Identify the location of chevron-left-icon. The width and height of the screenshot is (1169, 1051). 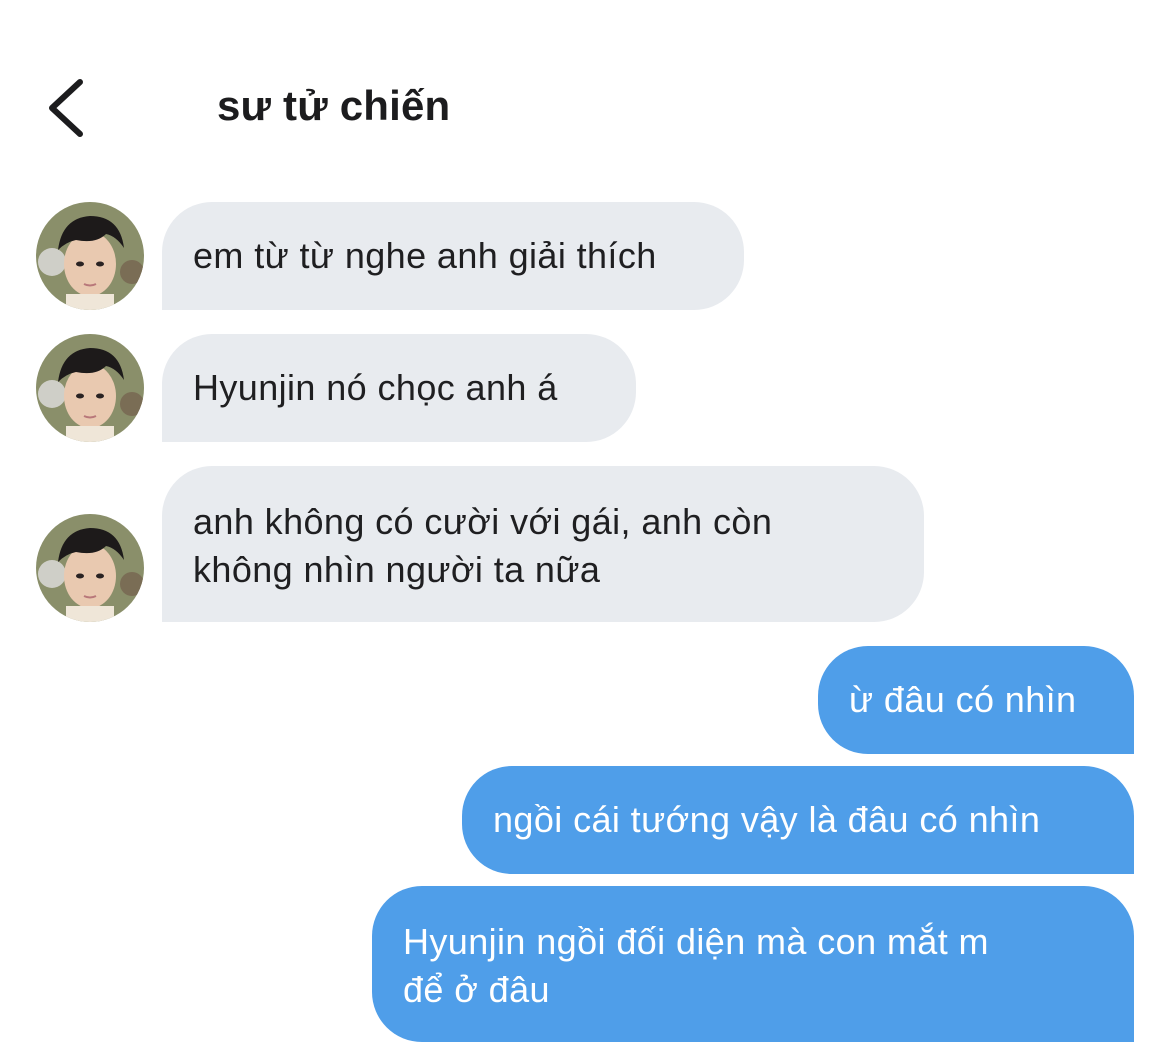
(66, 108).